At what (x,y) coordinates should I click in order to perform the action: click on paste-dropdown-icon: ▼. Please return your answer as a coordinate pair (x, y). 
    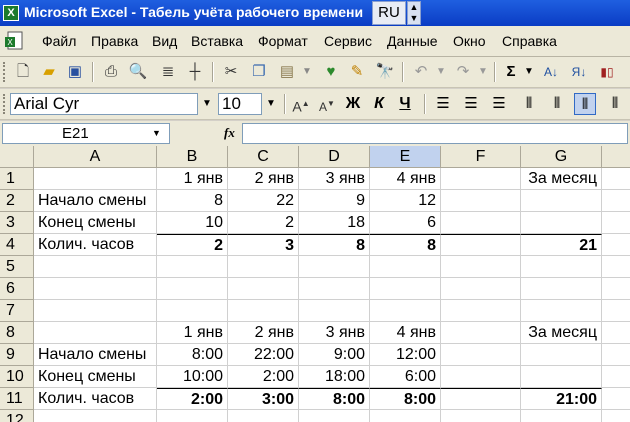
    Looking at the image, I should click on (307, 72).